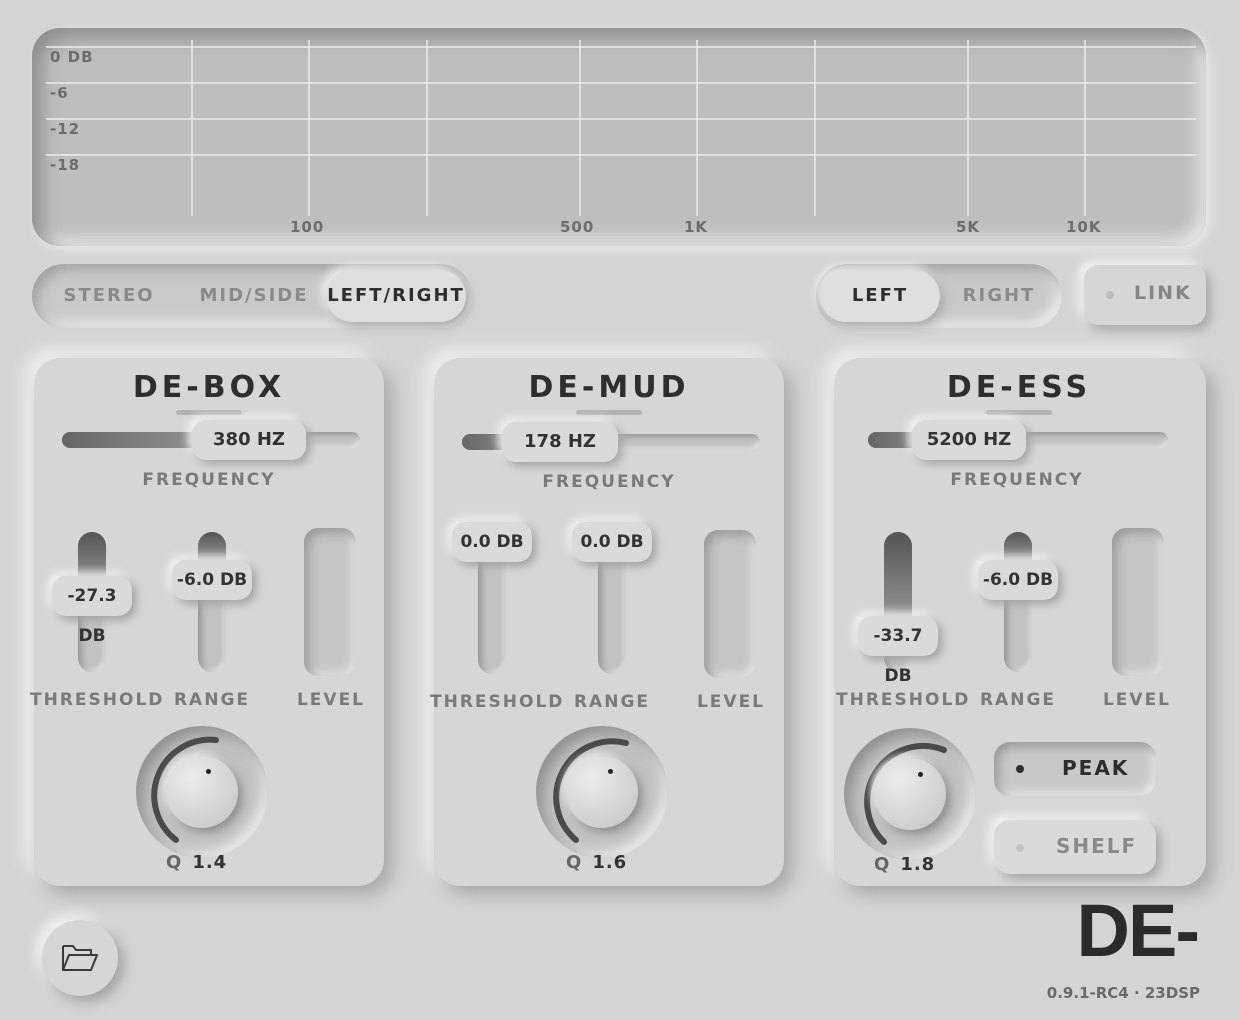 The width and height of the screenshot is (1240, 1020). I want to click on hz-label-10k: 10K, so click(1084, 227).